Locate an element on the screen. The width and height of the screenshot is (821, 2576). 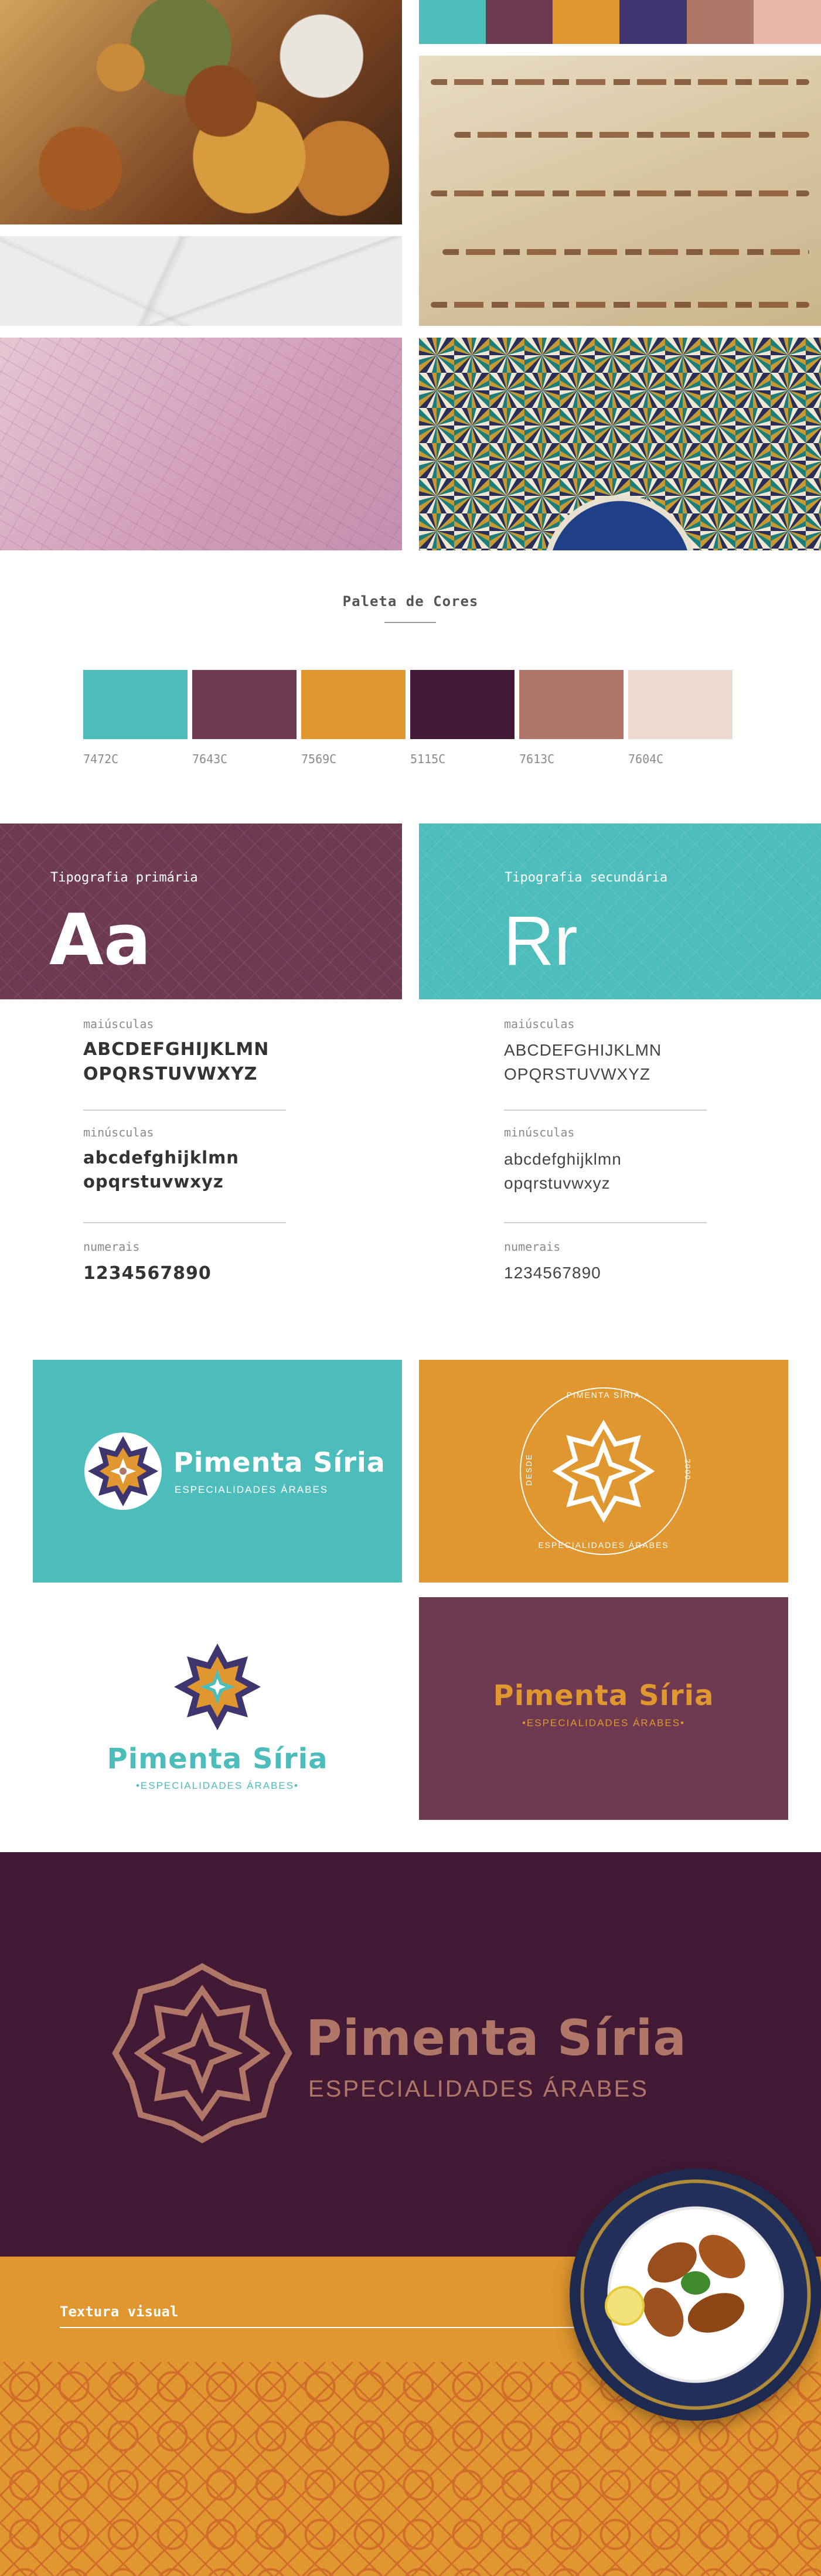
secondary-lower-line2: opqrstuvwxyz is located at coordinates (557, 1182).